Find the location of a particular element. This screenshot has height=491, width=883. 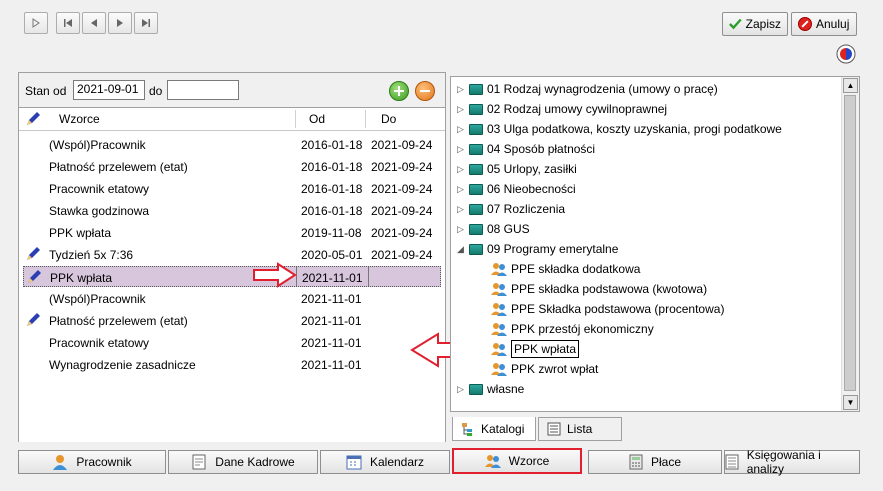

from-date-value: 2021-09-01 is located at coordinates (108, 89).